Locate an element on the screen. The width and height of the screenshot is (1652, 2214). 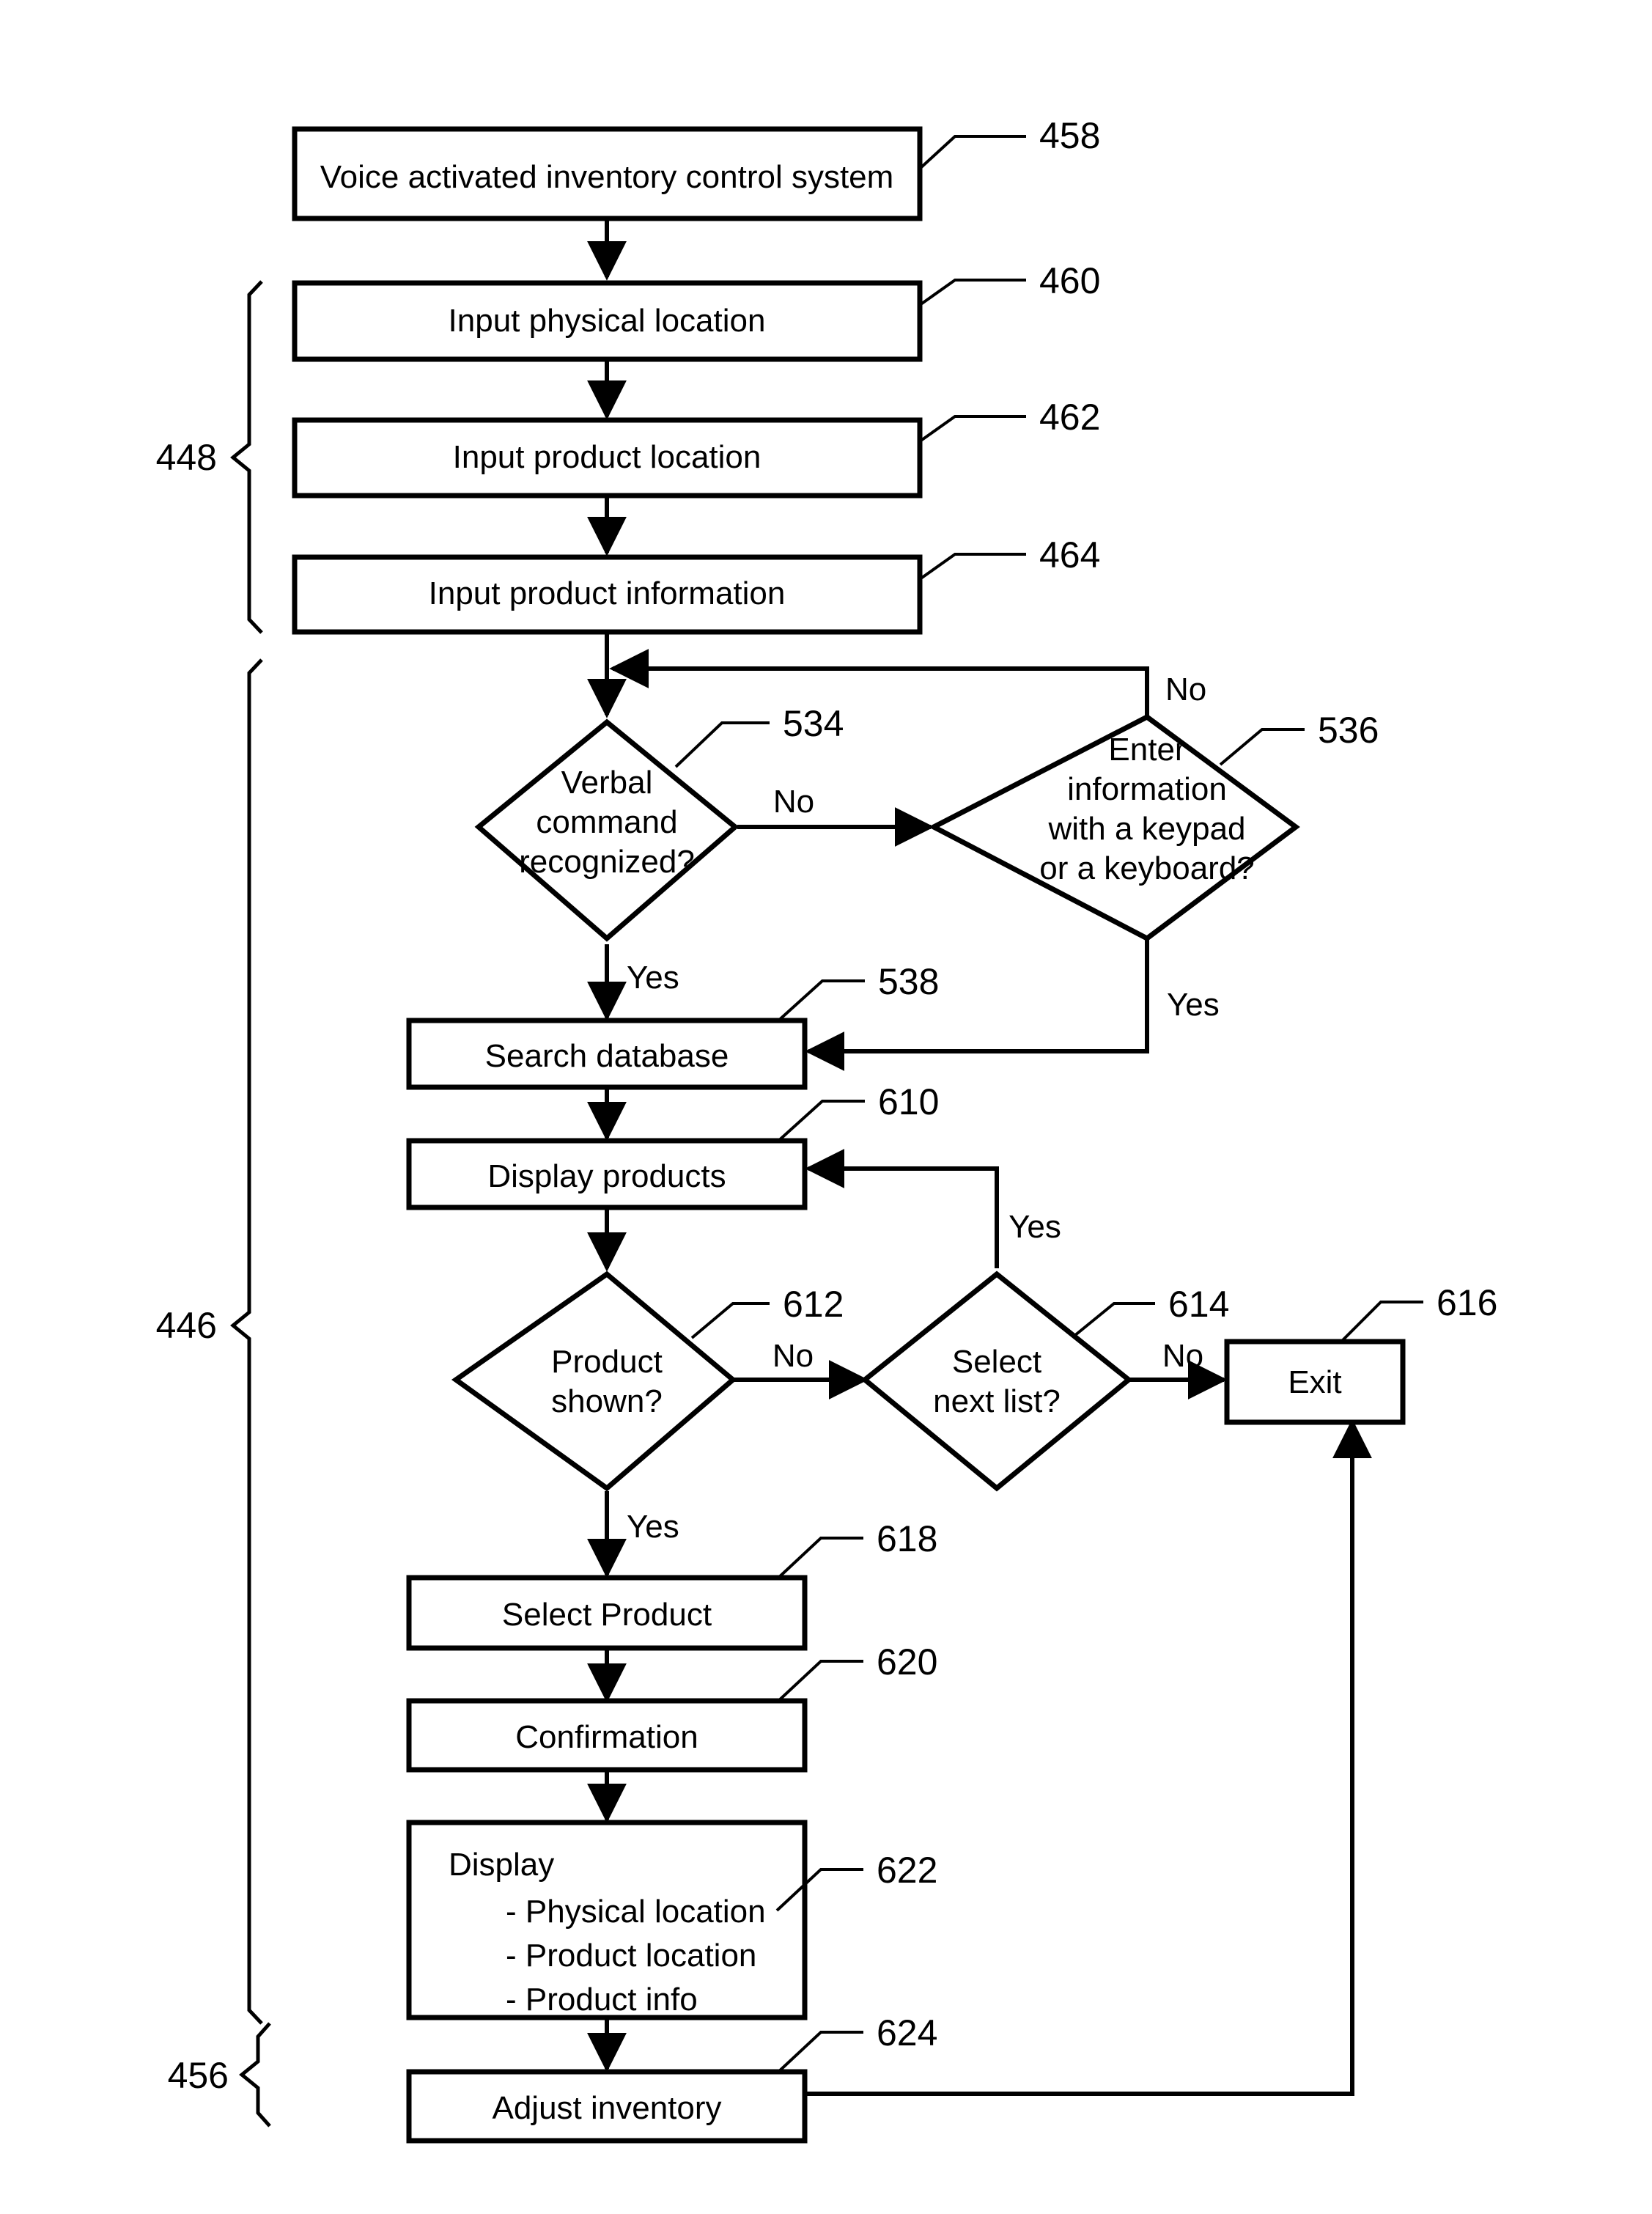
node-624: Adjust inventory 624 is located at coordinates (671, 2078).